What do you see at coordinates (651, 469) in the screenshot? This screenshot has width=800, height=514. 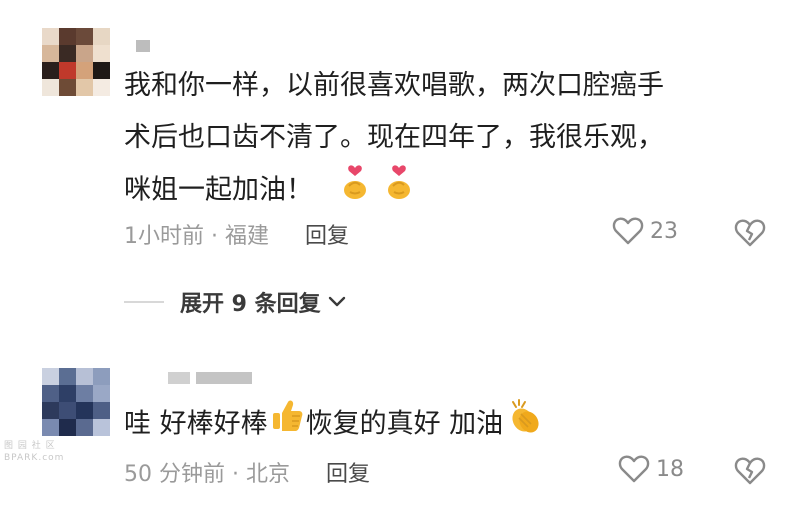 I see `like-button: 18` at bounding box center [651, 469].